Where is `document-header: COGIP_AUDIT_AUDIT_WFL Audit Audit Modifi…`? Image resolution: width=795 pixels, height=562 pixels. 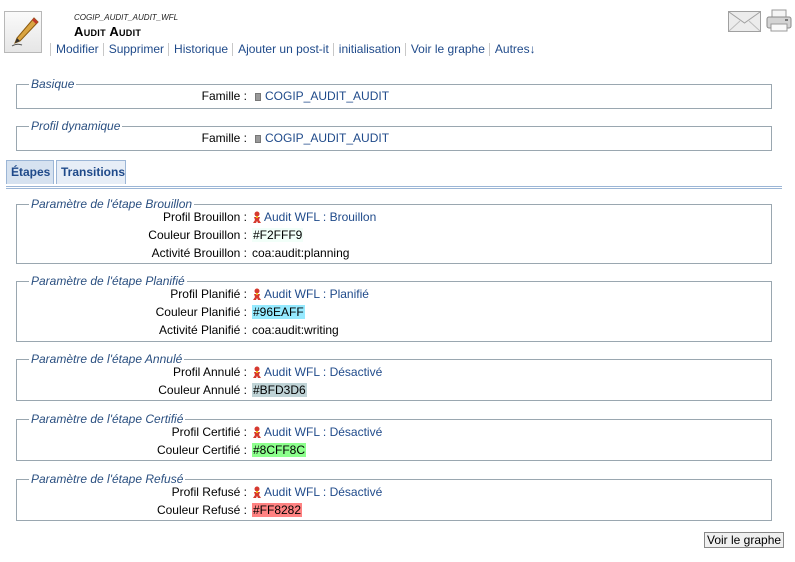 document-header: COGIP_AUDIT_AUDIT_WFL Audit Audit Modifi… is located at coordinates (397, 33).